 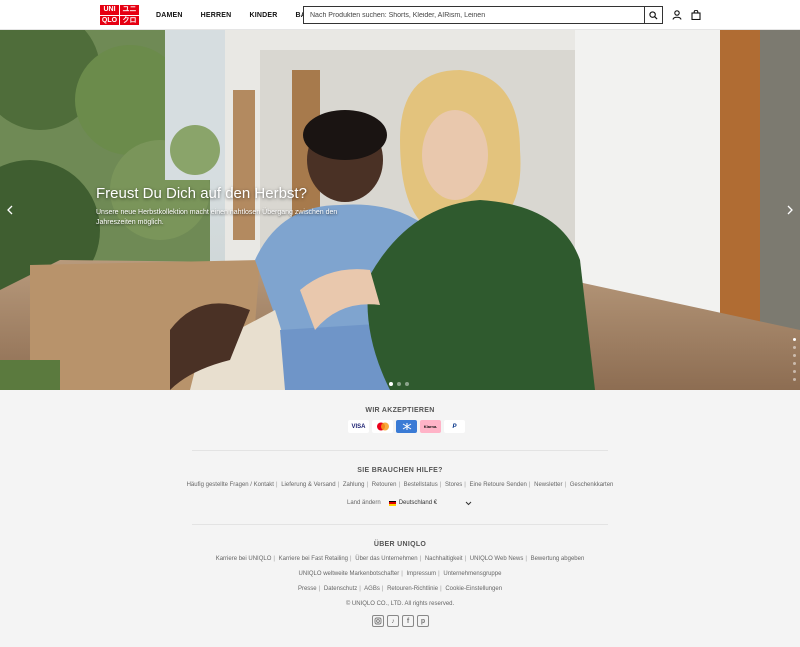 What do you see at coordinates (129, 20) in the screenshot?
I see `logo-cell: クロ` at bounding box center [129, 20].